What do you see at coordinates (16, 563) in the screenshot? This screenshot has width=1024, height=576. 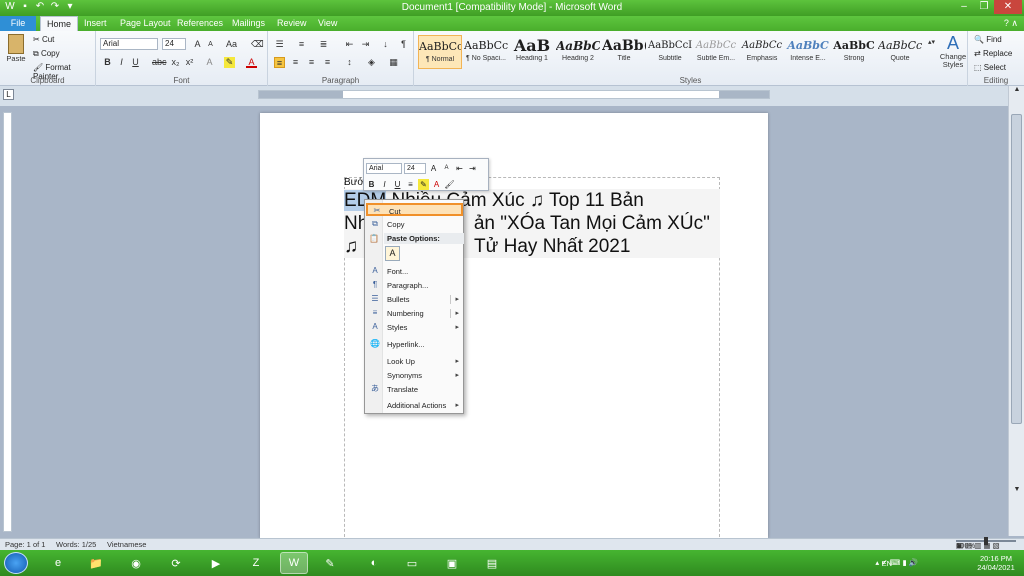 I see `start-button` at bounding box center [16, 563].